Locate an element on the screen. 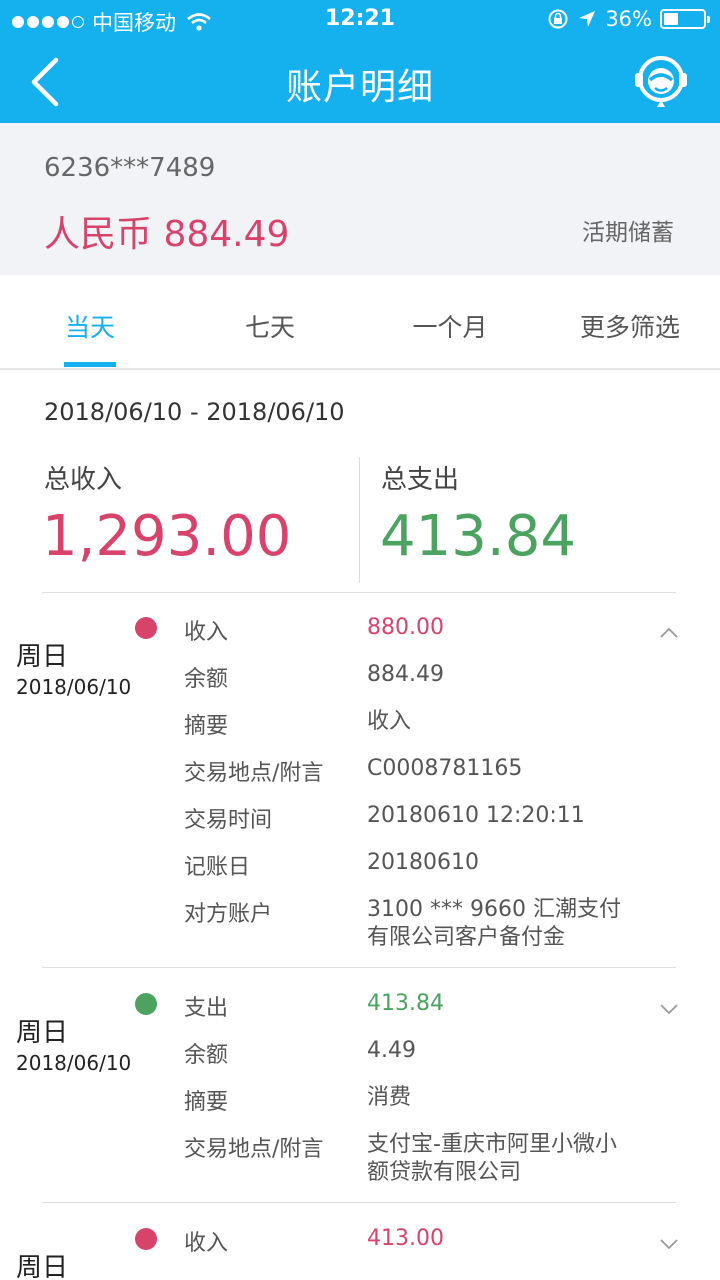 The width and height of the screenshot is (720, 1280). counterparty-value-line2: 有限公司客户备付金 is located at coordinates (466, 937).